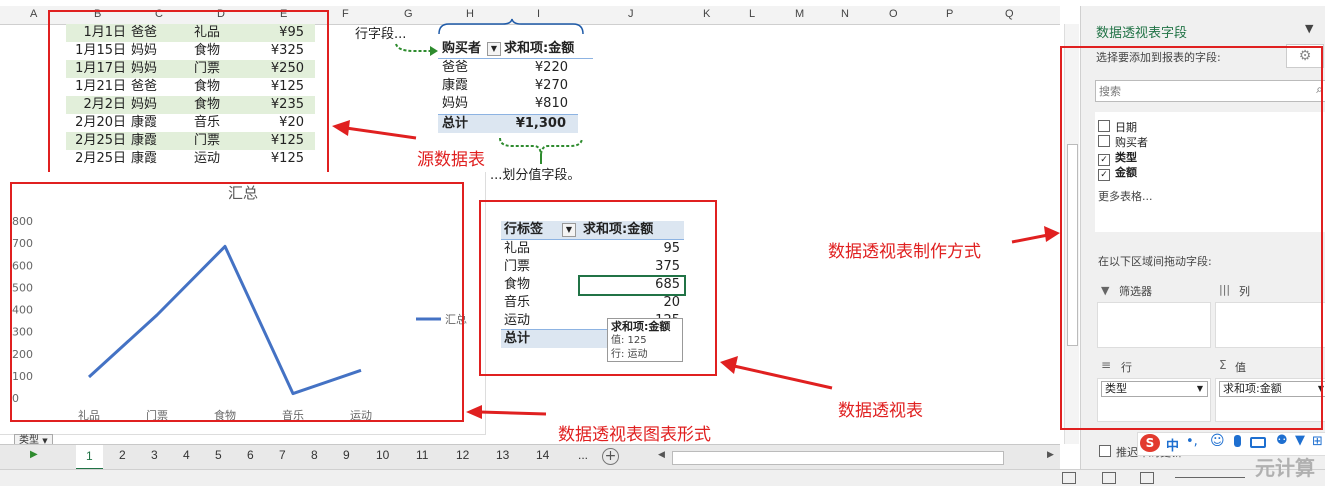 The image size is (1325, 486). Describe the element at coordinates (799, 14) in the screenshot. I see `col-m: M` at that location.